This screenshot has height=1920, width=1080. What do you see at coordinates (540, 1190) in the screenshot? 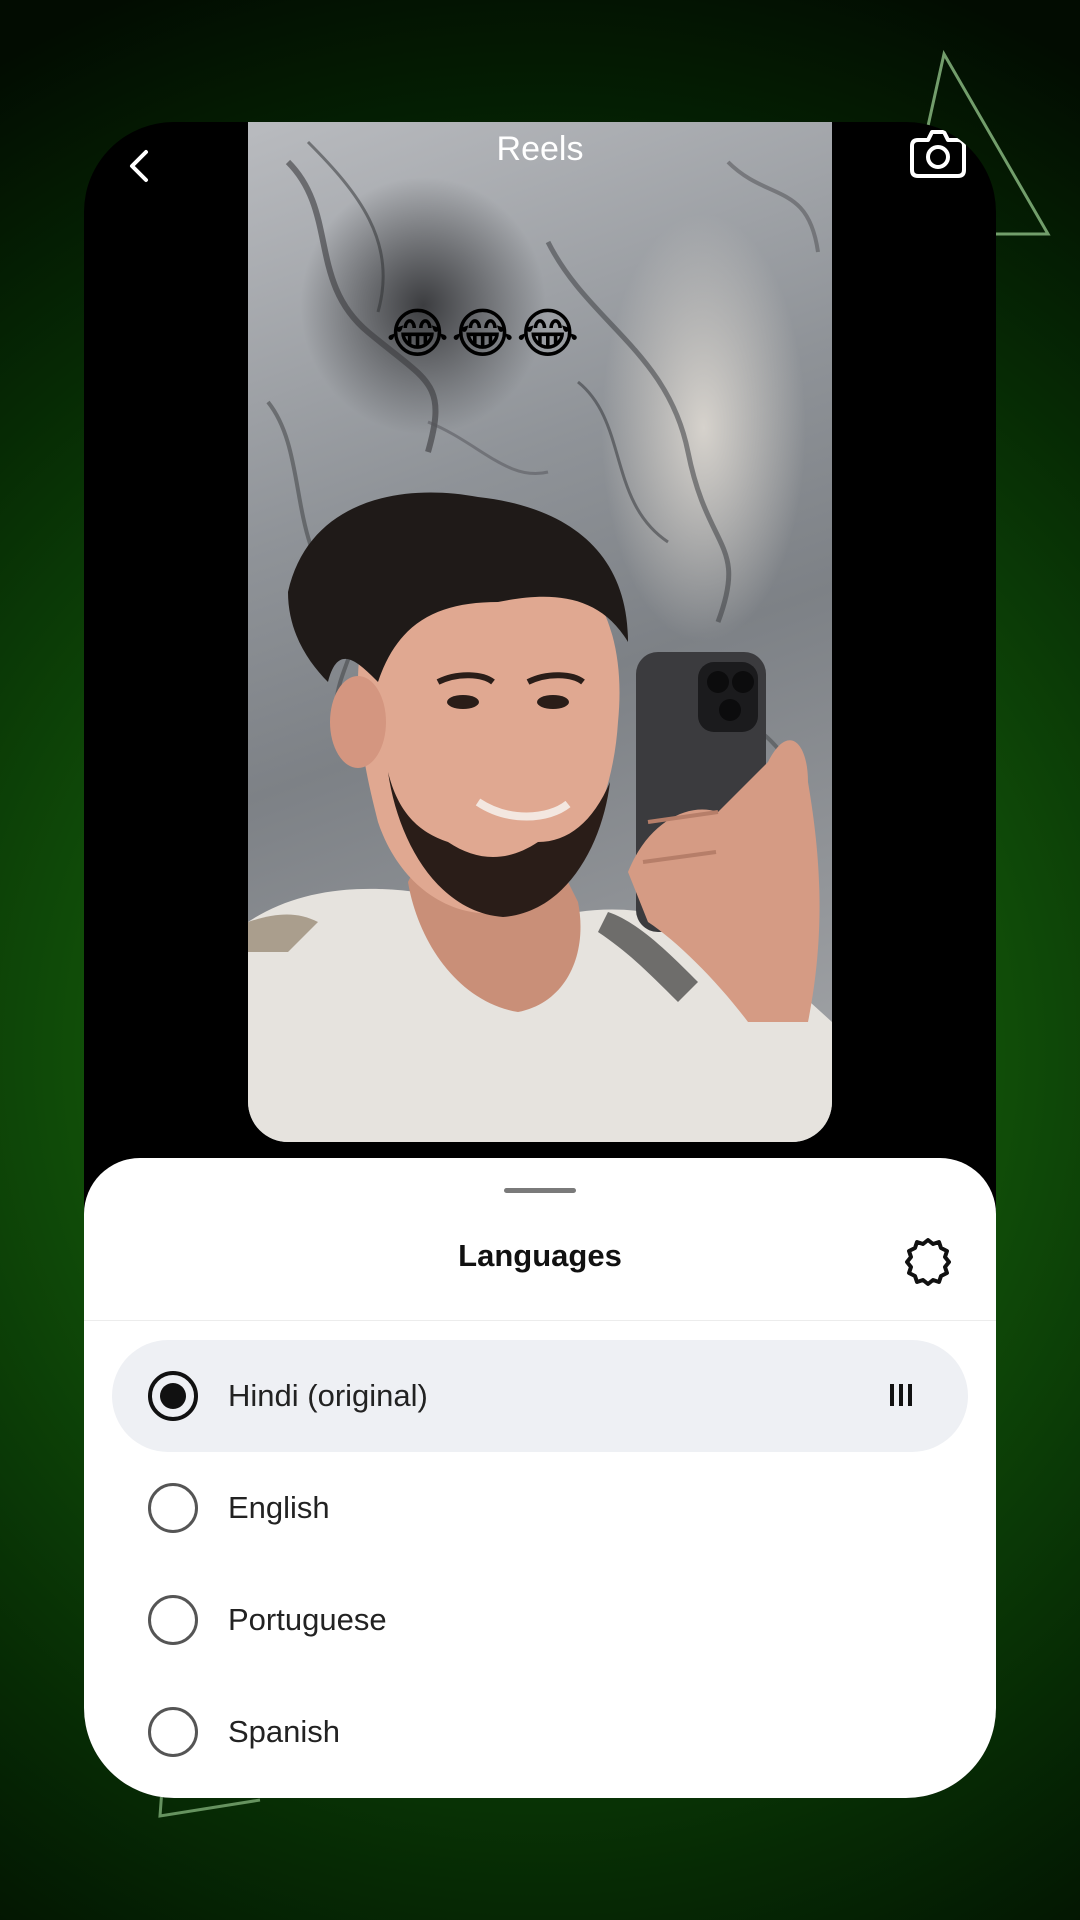
I see `sheet-drag-handle` at bounding box center [540, 1190].